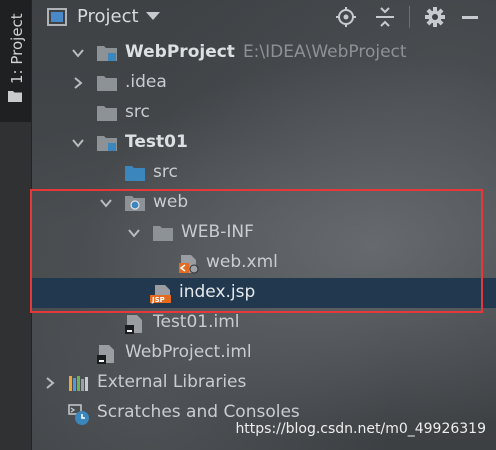  I want to click on tree-node-web-inf: WEB-INF, so click(264, 233).